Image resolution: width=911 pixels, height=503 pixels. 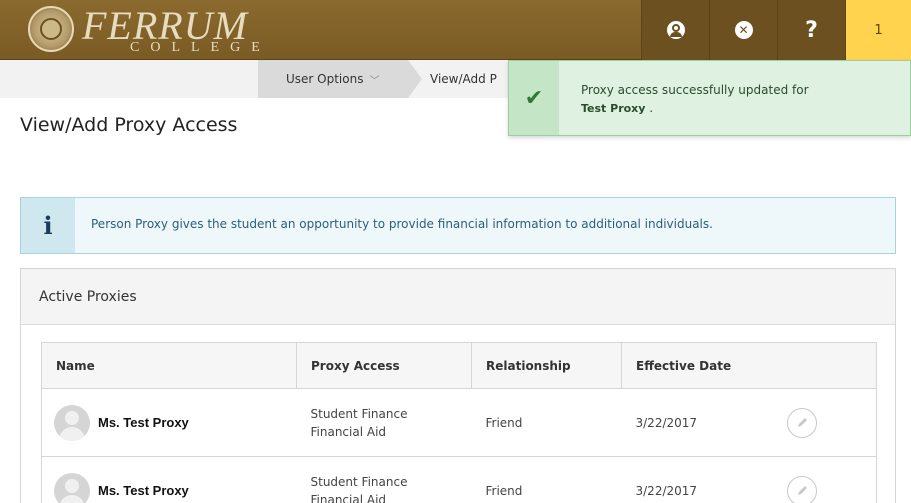 I want to click on user-profile-button, so click(x=675, y=30).